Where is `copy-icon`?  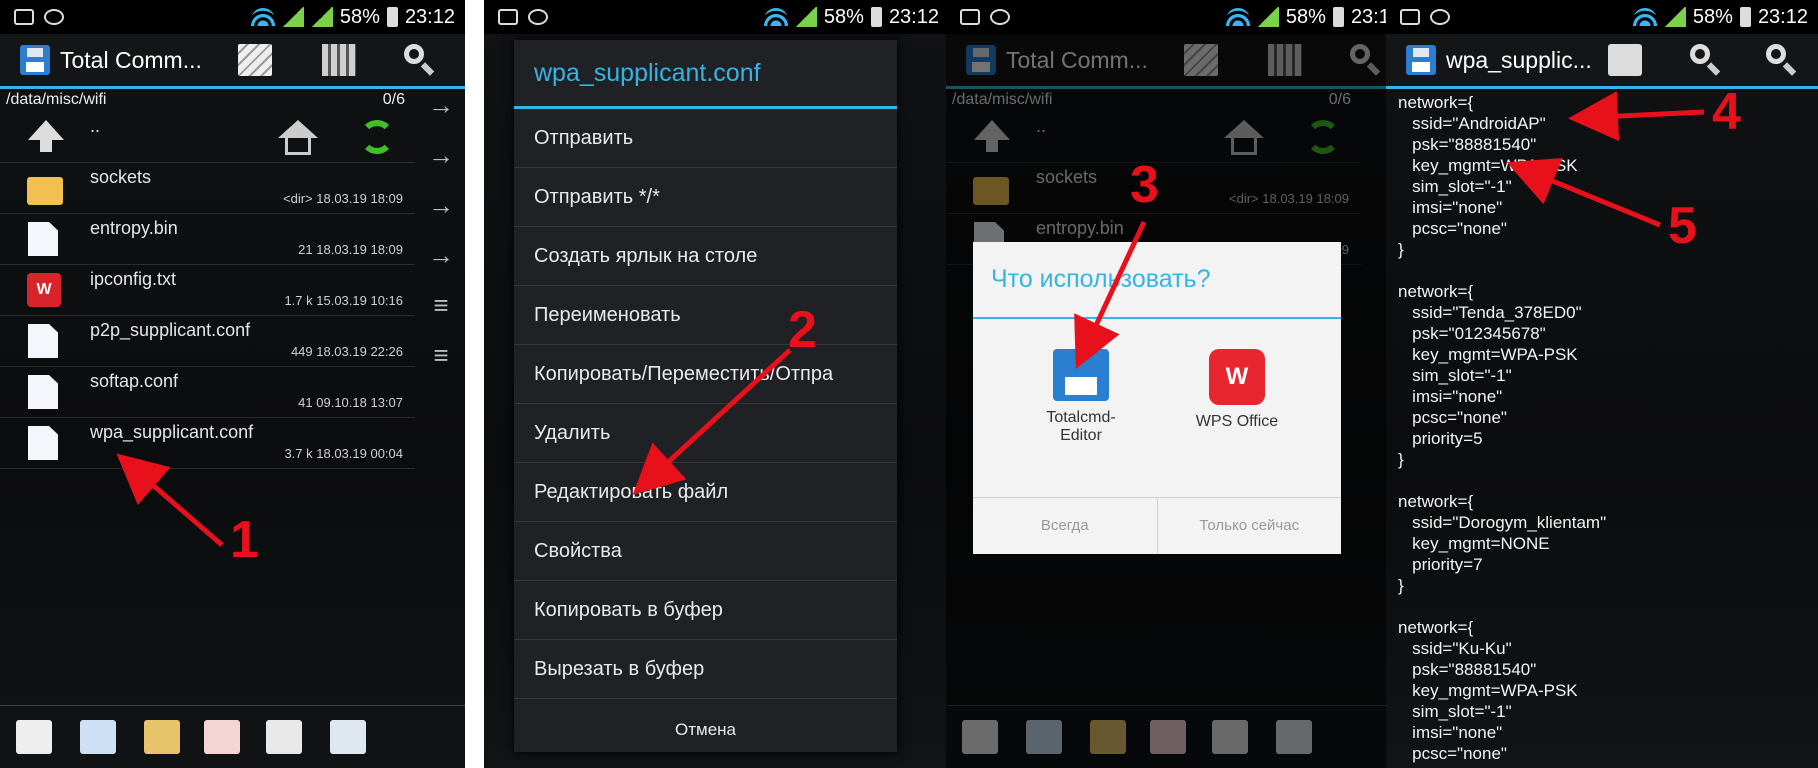
copy-icon is located at coordinates (255, 60).